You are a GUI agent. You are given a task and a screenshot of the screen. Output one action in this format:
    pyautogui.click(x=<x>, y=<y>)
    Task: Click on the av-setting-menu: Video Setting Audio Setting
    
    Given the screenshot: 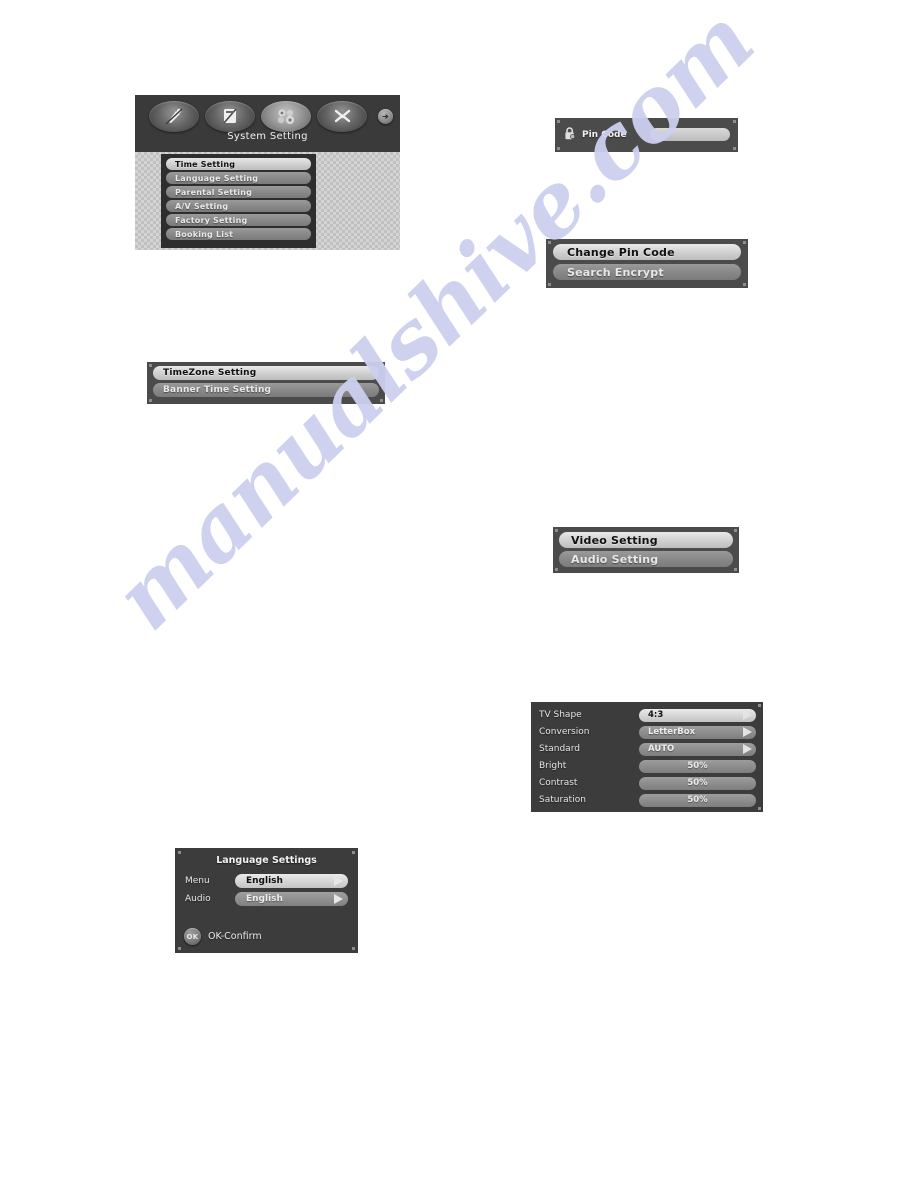 What is the action you would take?
    pyautogui.click(x=646, y=550)
    